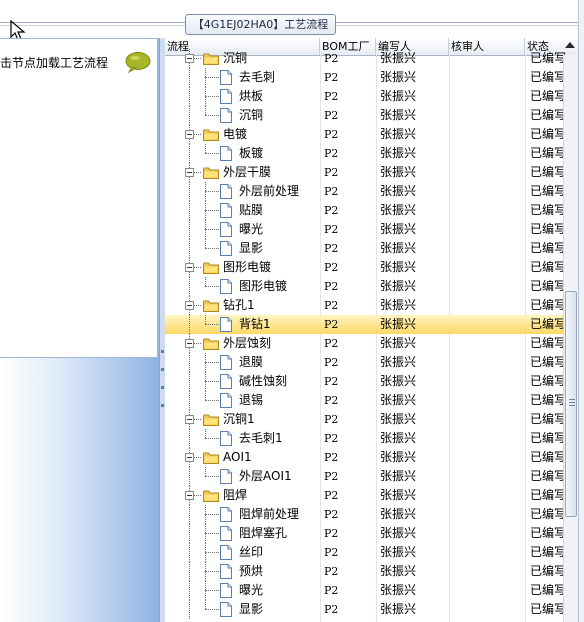 Image resolution: width=584 pixels, height=622 pixels. What do you see at coordinates (251, 115) in the screenshot?
I see `tree-node-label: 沉铜` at bounding box center [251, 115].